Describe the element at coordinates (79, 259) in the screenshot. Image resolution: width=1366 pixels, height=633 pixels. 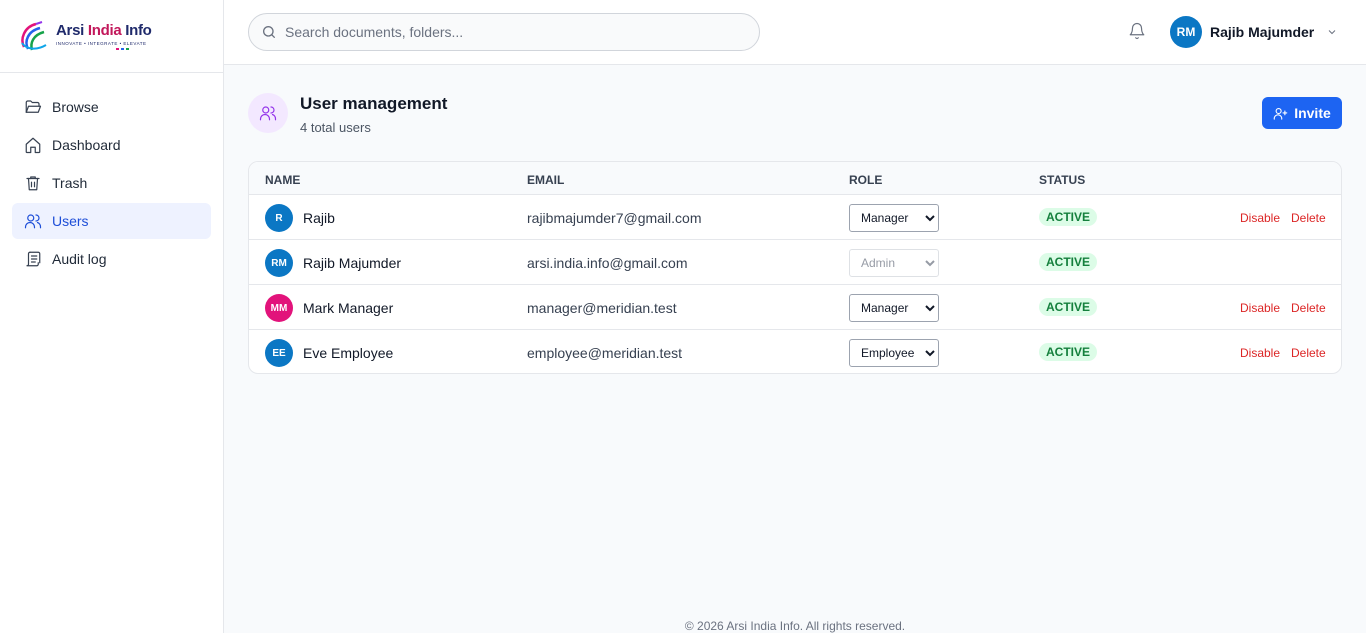
I see `sidebar-item-label: Audit log` at that location.